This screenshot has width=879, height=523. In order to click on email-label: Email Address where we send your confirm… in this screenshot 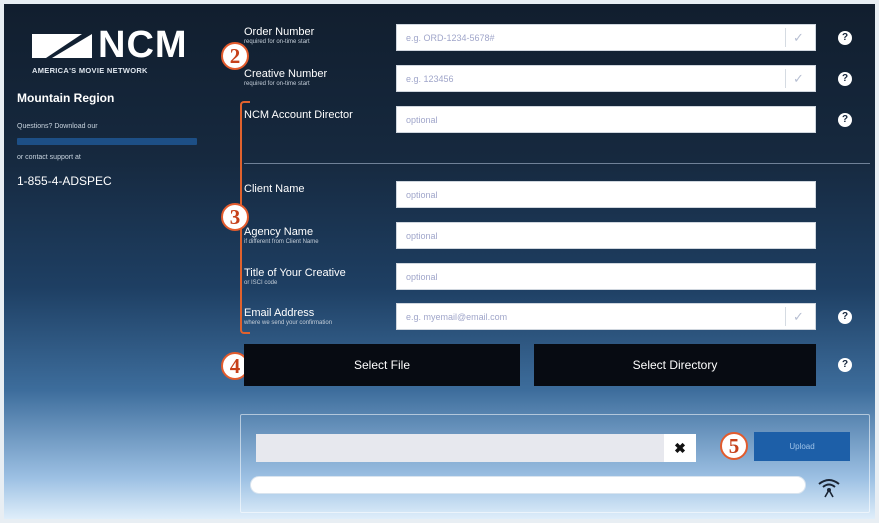, I will do `click(288, 316)`.